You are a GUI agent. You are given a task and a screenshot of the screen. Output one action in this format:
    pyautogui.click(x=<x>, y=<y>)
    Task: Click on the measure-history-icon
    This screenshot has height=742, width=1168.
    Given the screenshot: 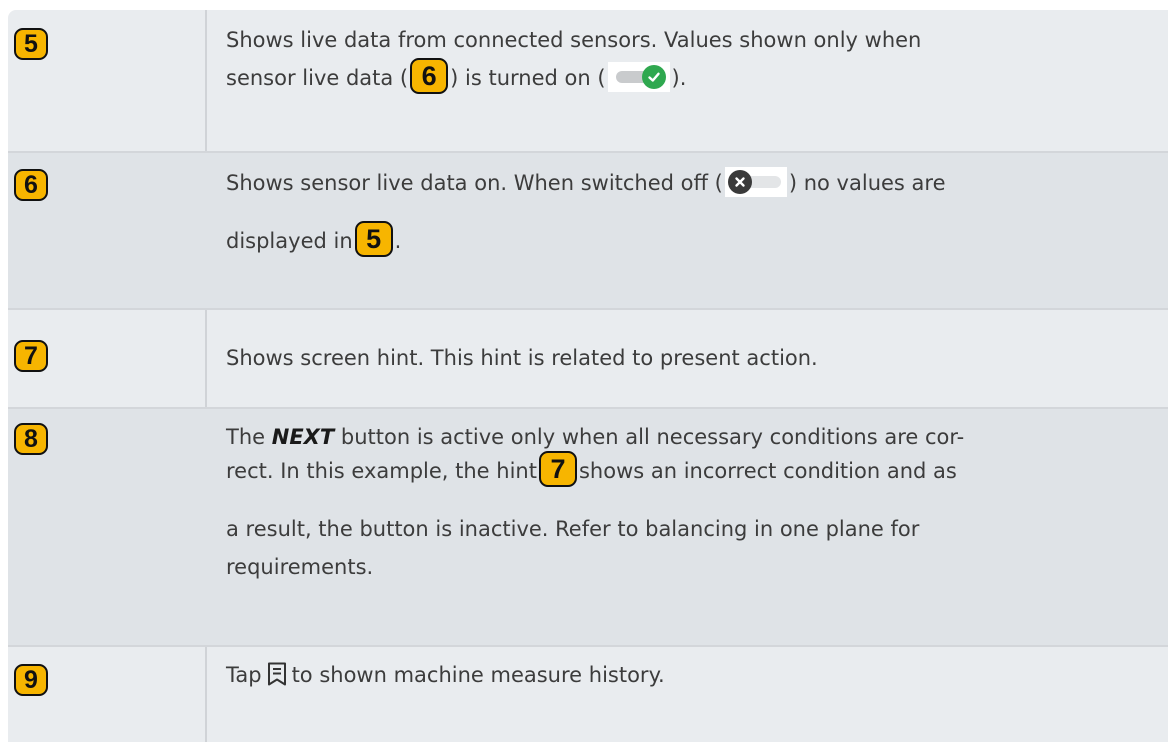 What is the action you would take?
    pyautogui.click(x=276, y=674)
    